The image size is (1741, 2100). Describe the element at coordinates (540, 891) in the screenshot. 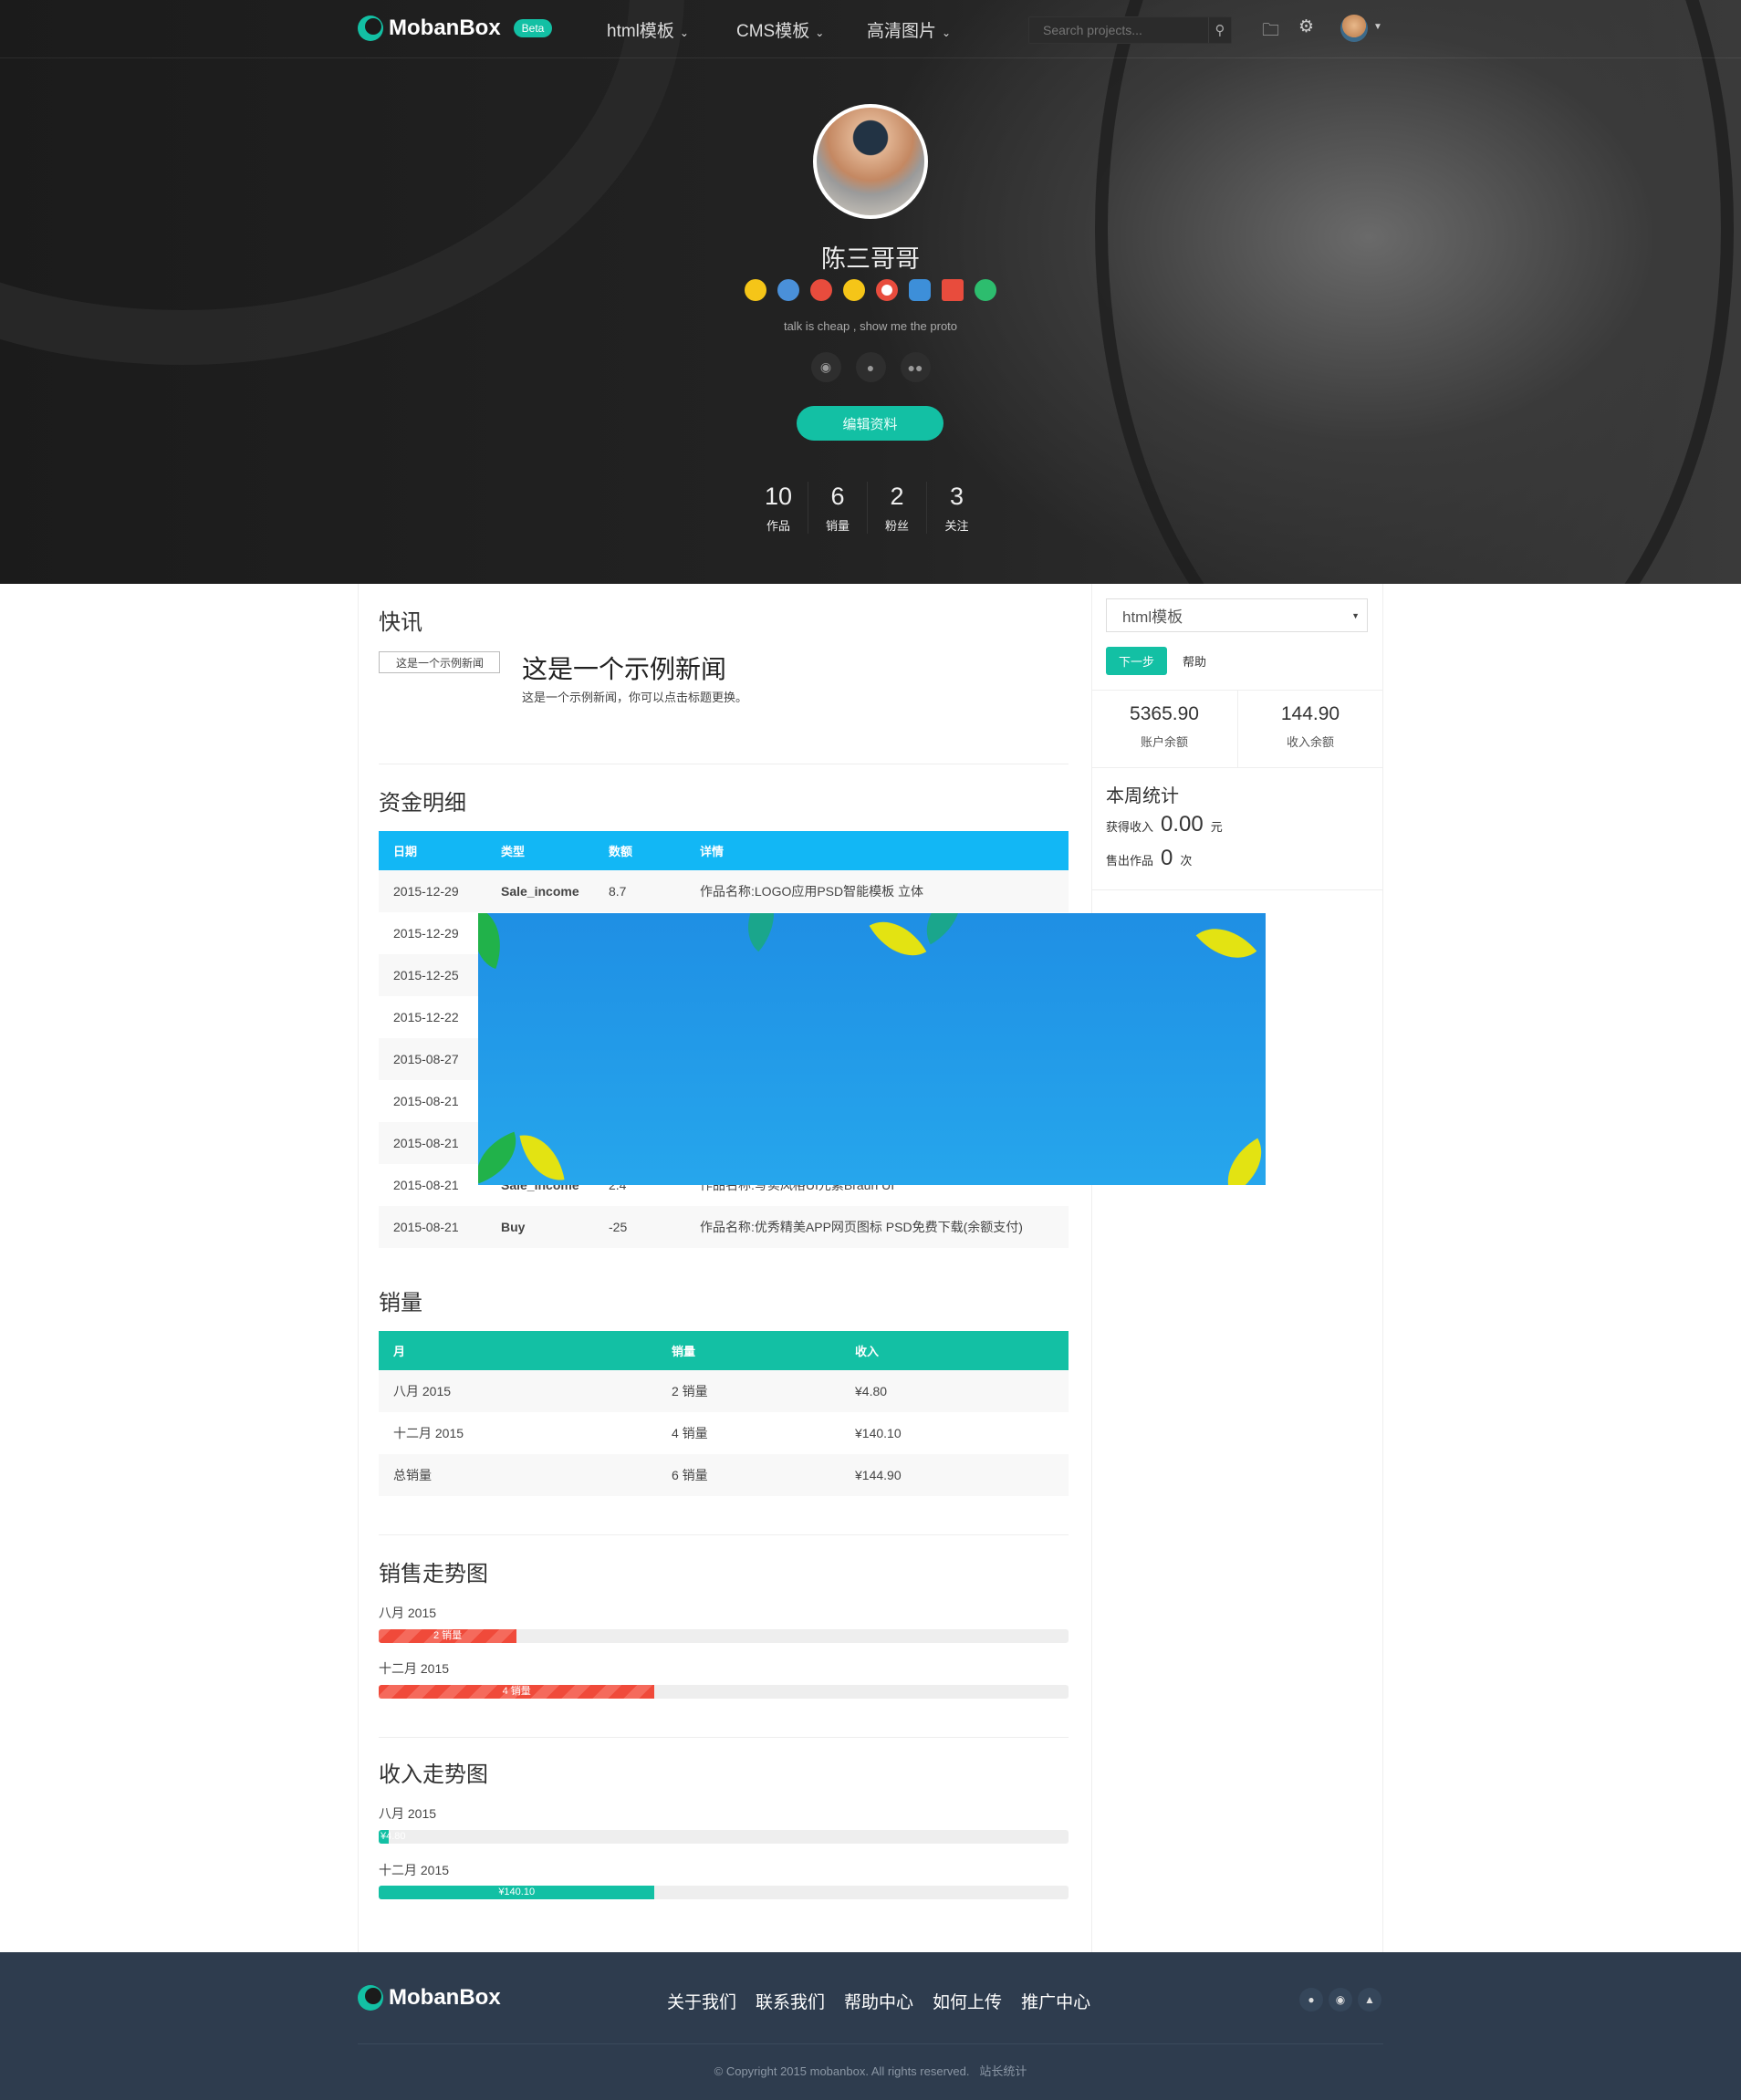

I see `table-cell: Sale_income` at that location.